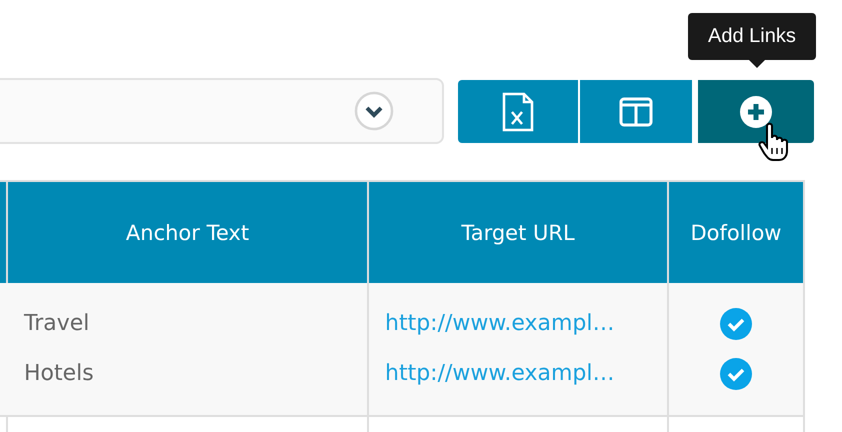 This screenshot has height=432, width=842. I want to click on tooltip-arrow, so click(757, 64).